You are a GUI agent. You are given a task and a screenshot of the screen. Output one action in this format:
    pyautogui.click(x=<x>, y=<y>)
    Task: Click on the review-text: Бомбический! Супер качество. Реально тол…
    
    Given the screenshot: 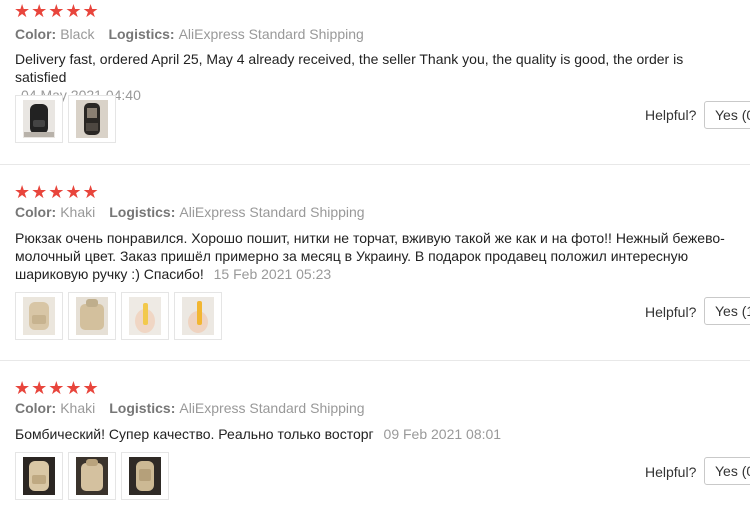 What is the action you would take?
    pyautogui.click(x=372, y=434)
    